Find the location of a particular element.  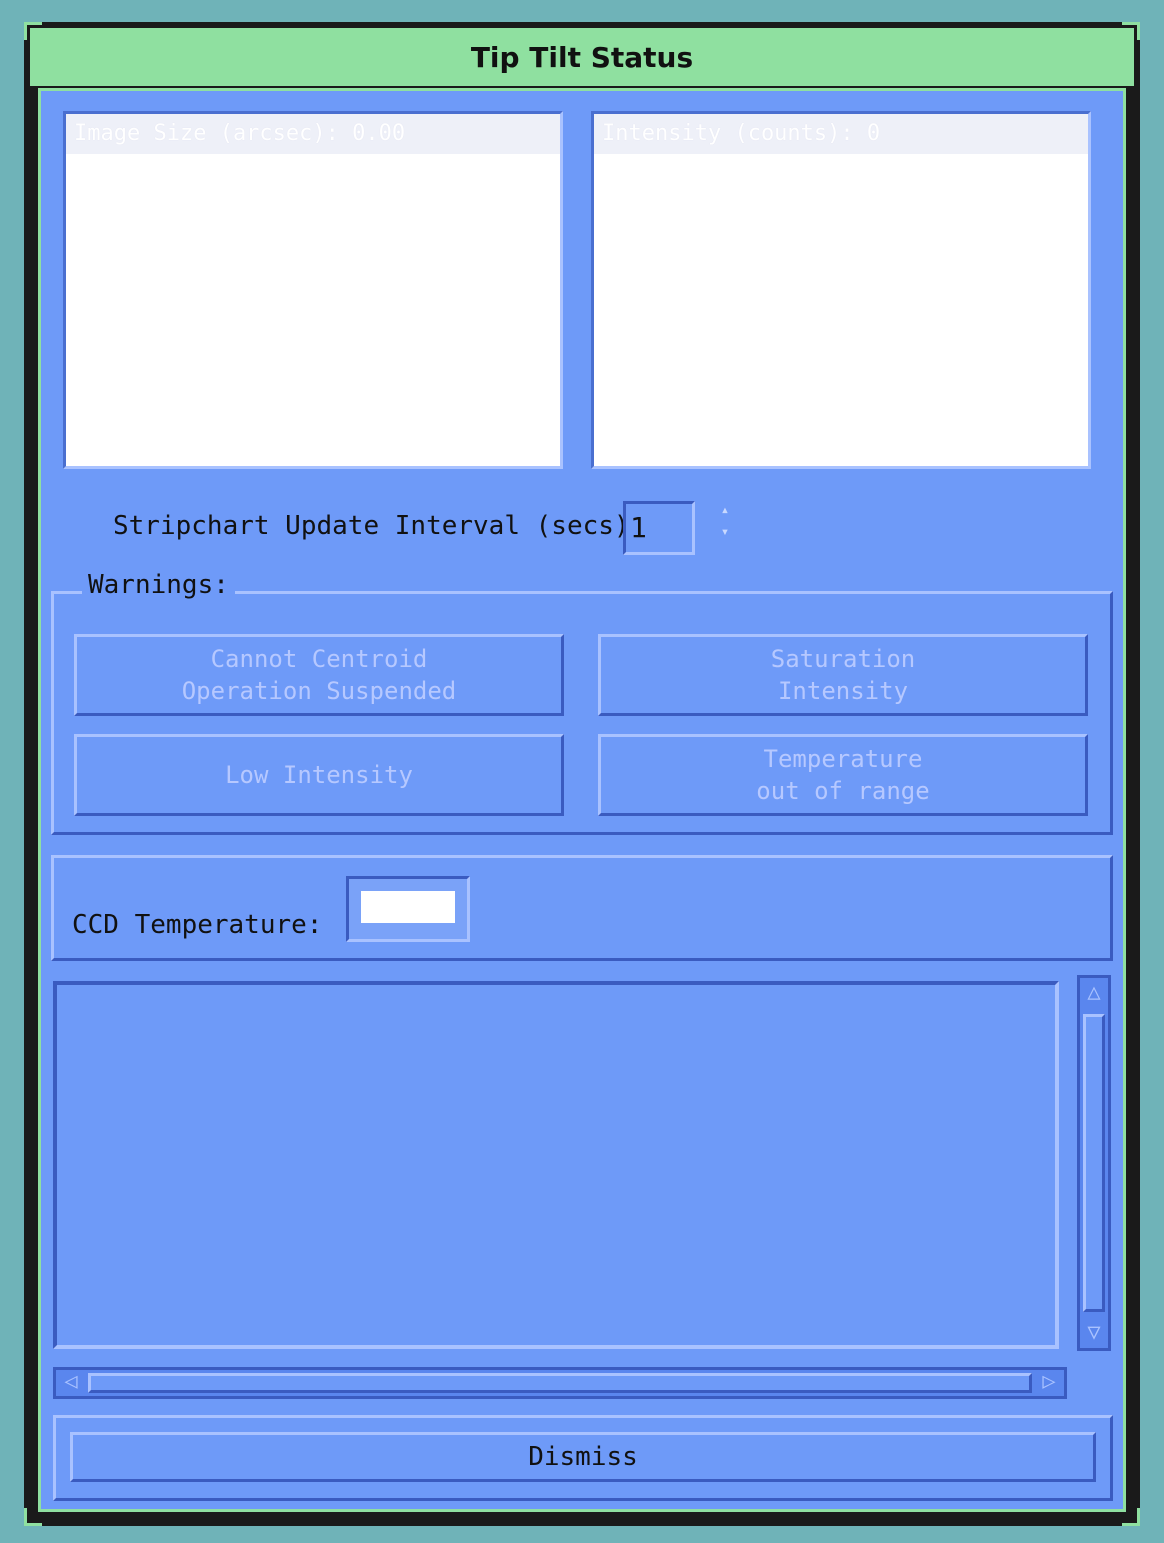

spinner-down-icon: ▾ is located at coordinates (725, 532).